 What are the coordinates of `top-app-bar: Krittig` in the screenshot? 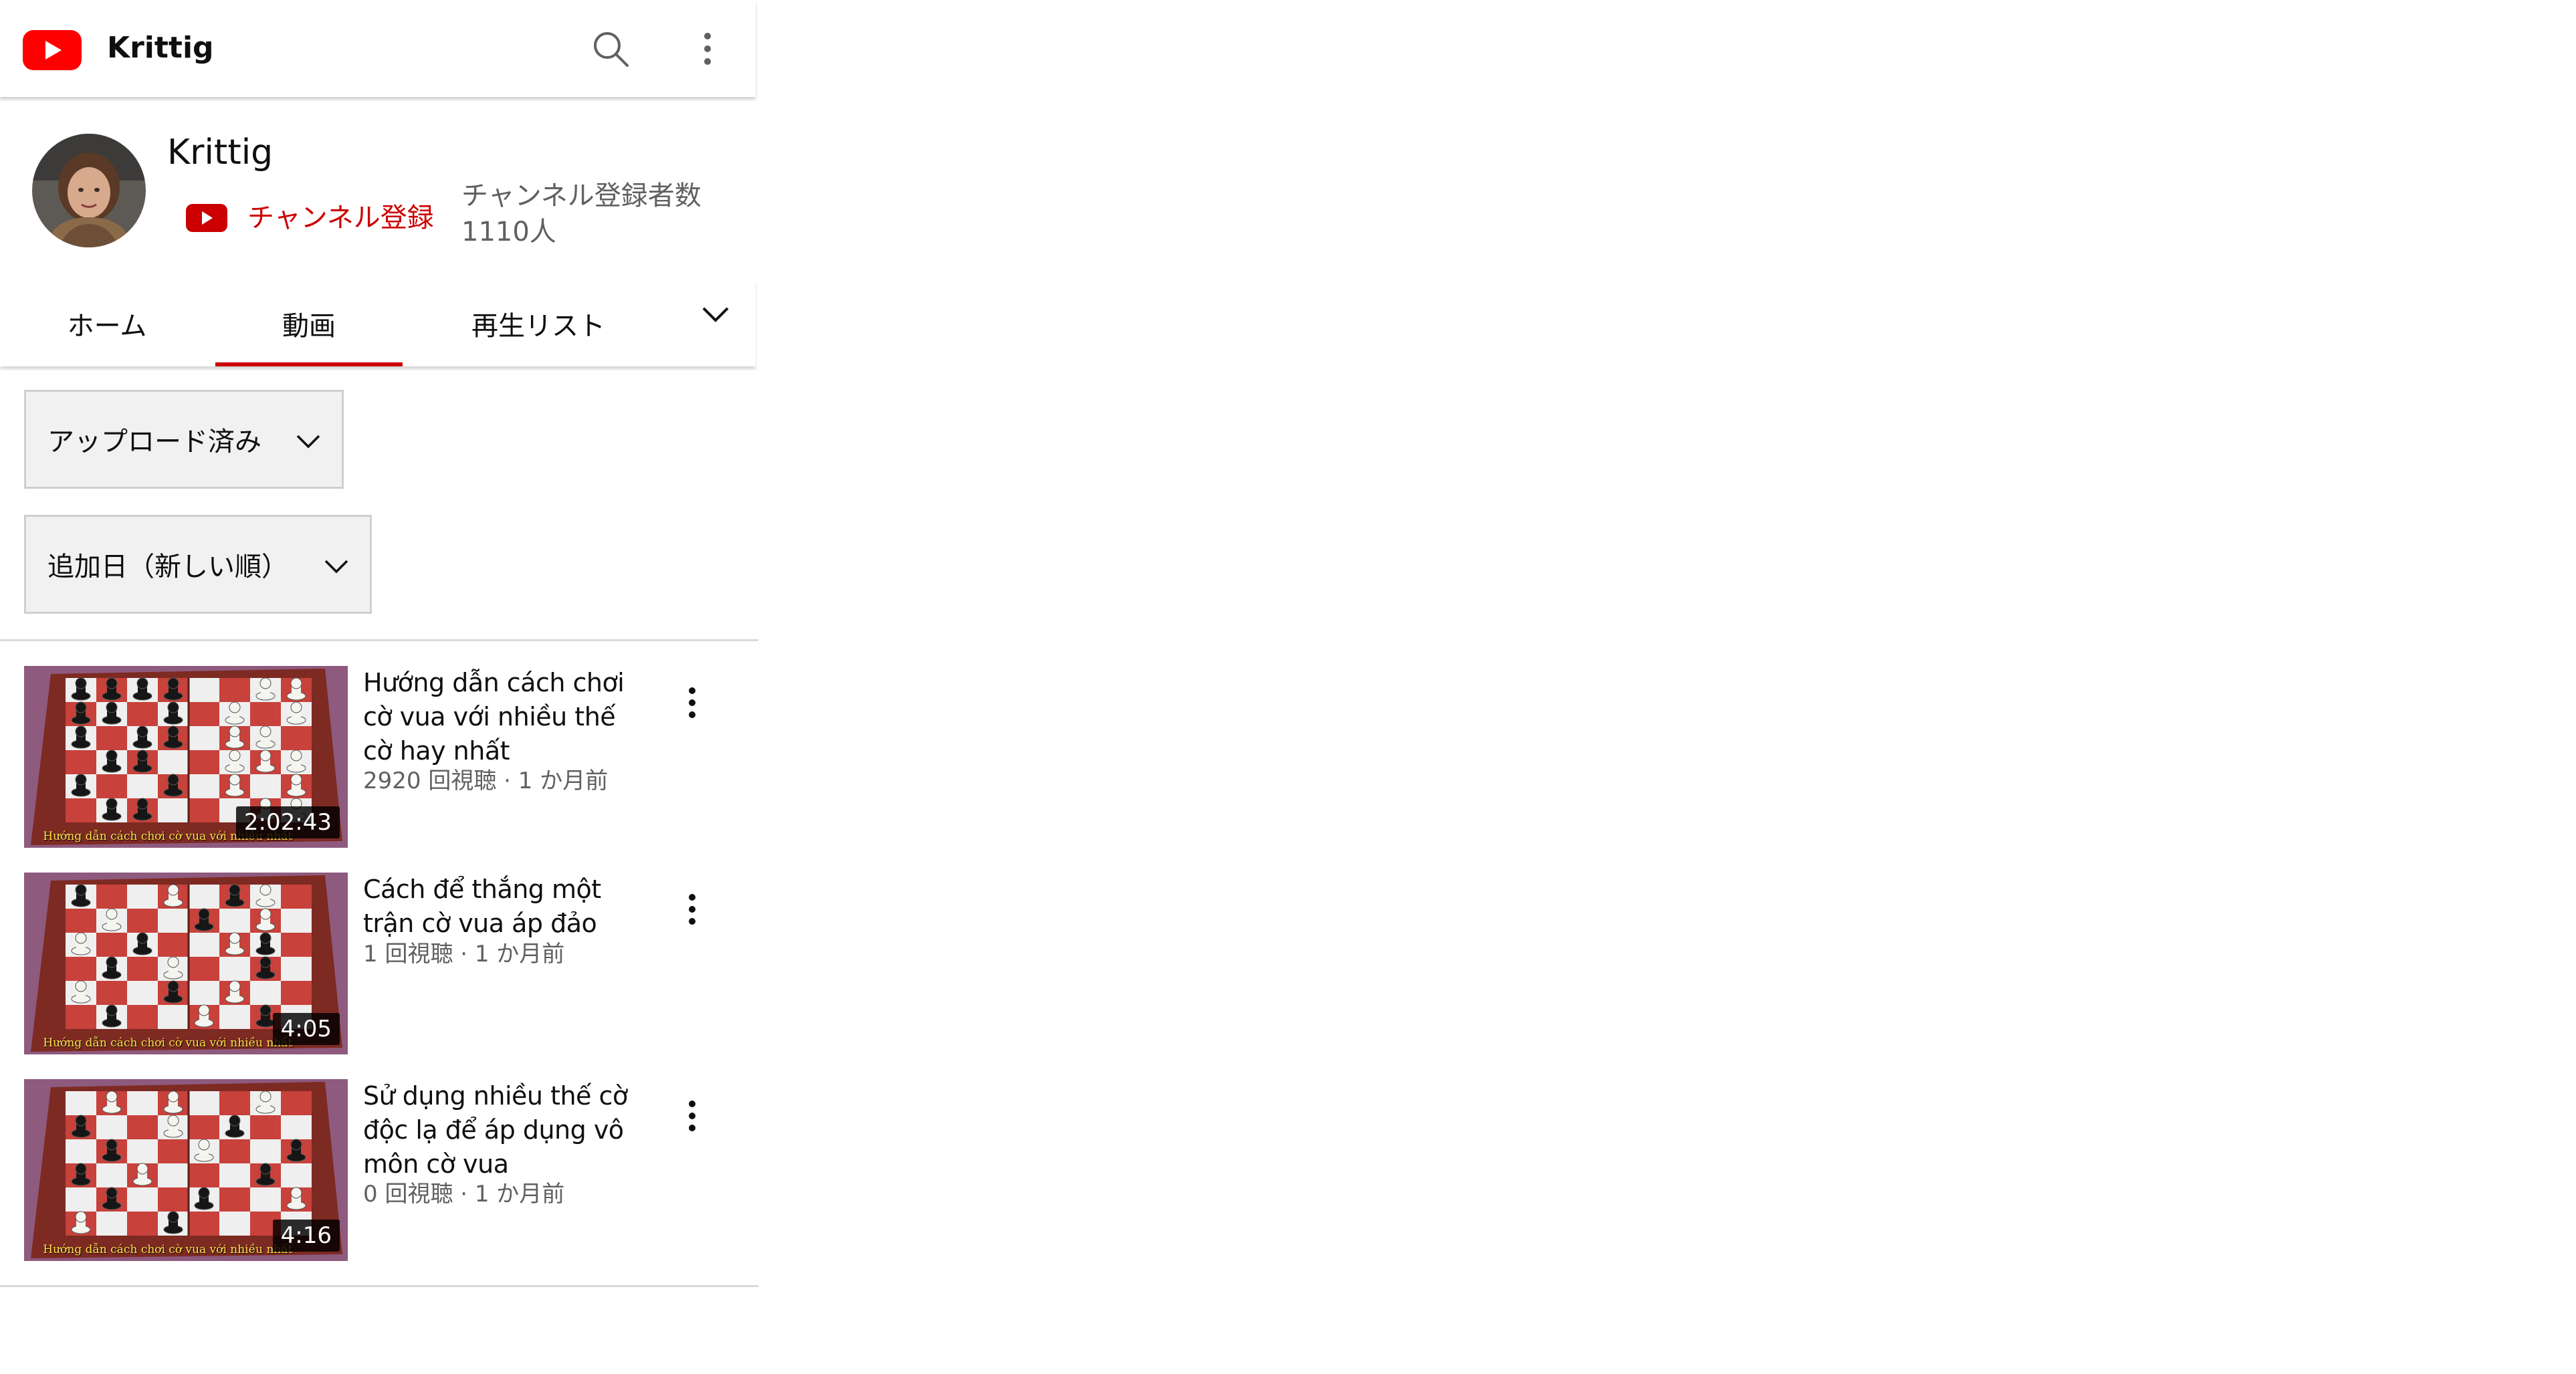 It's located at (378, 49).